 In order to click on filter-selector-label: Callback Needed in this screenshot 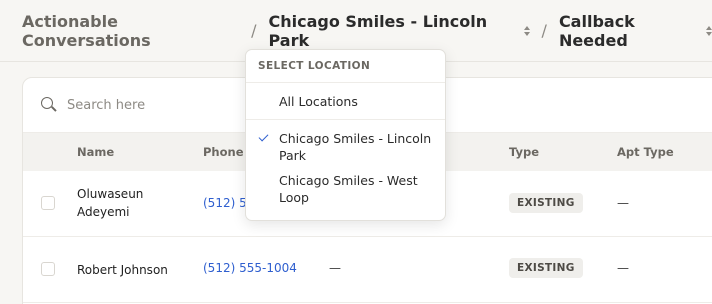, I will do `click(596, 30)`.